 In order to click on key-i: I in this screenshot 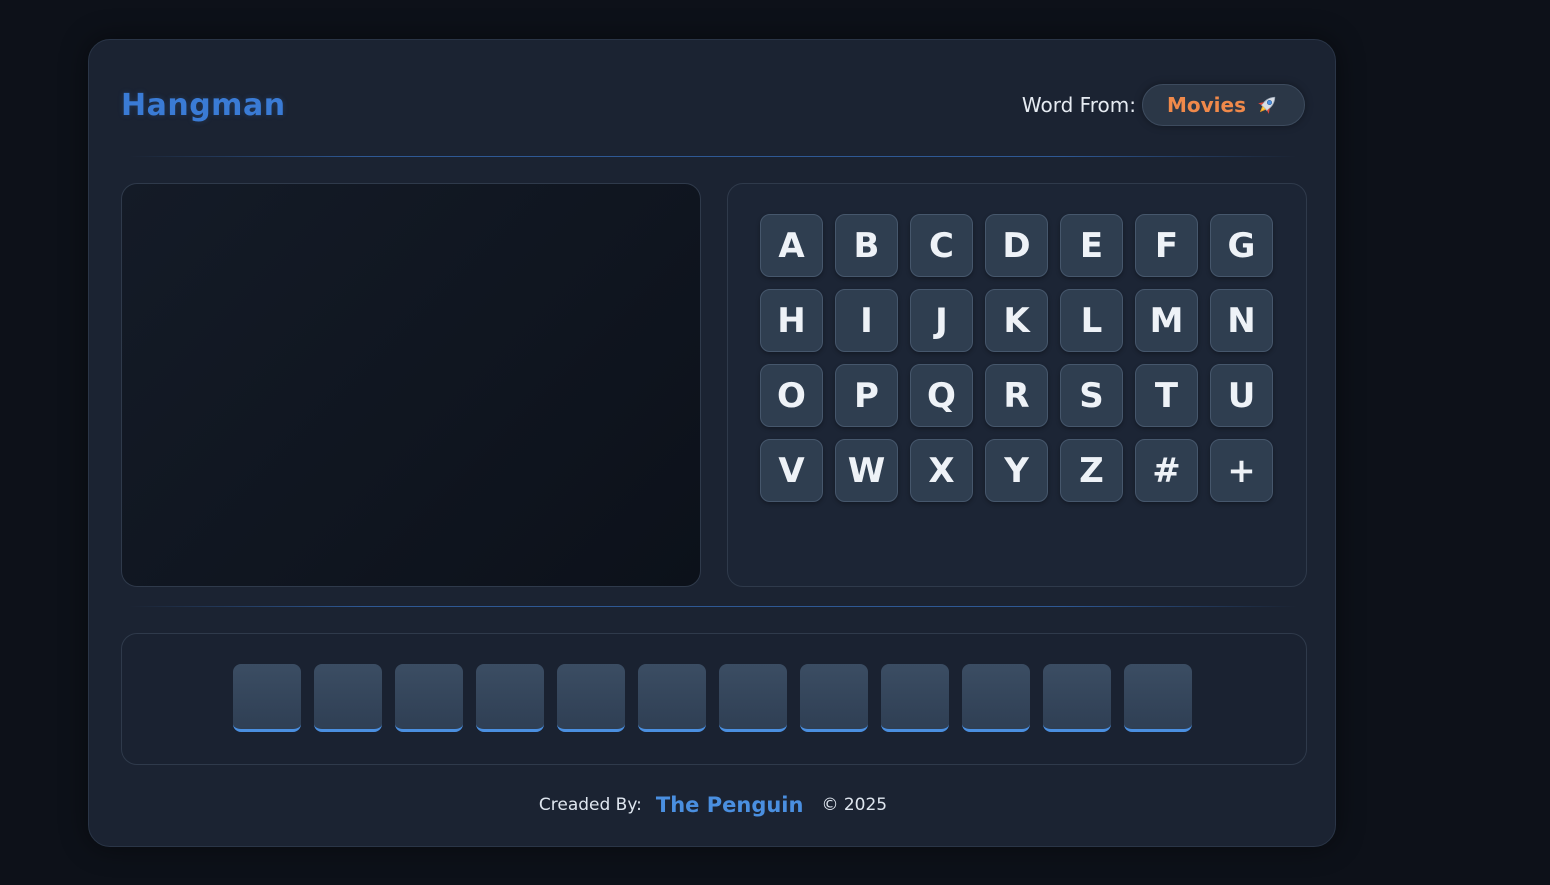, I will do `click(866, 320)`.